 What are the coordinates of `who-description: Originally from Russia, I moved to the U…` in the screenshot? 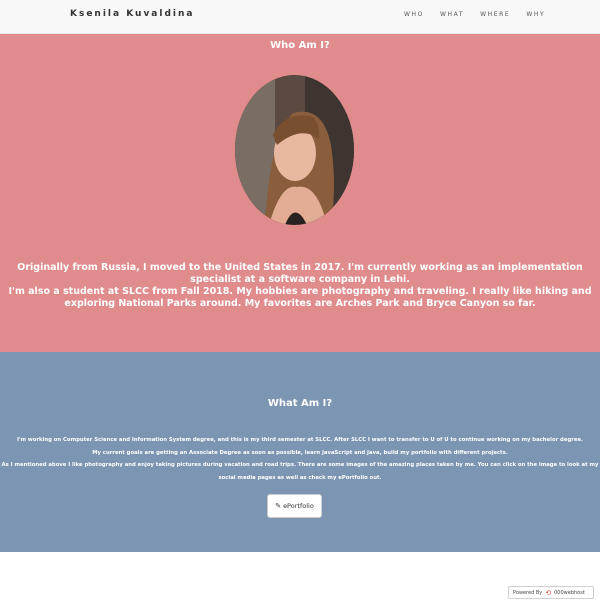 It's located at (300, 286).